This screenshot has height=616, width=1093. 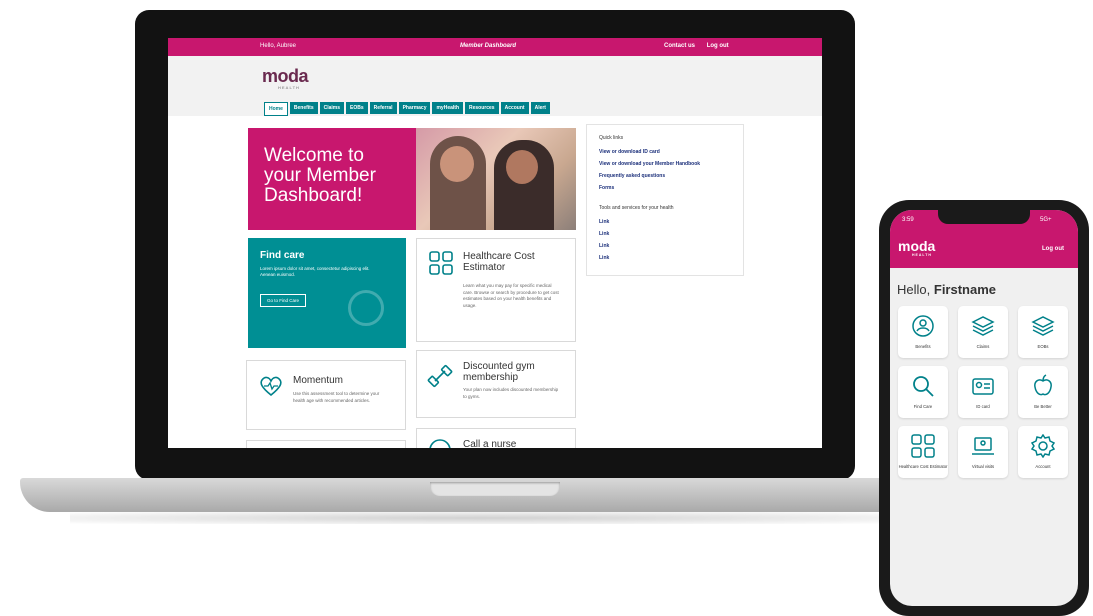 I want to click on card-partial, so click(x=326, y=444).